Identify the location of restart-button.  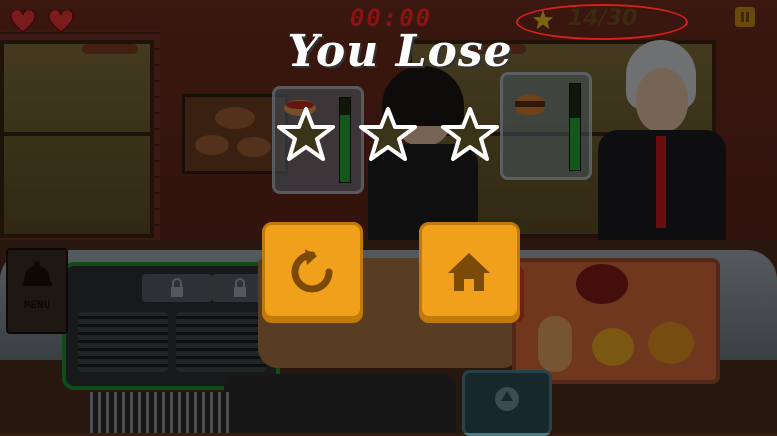
(312, 272).